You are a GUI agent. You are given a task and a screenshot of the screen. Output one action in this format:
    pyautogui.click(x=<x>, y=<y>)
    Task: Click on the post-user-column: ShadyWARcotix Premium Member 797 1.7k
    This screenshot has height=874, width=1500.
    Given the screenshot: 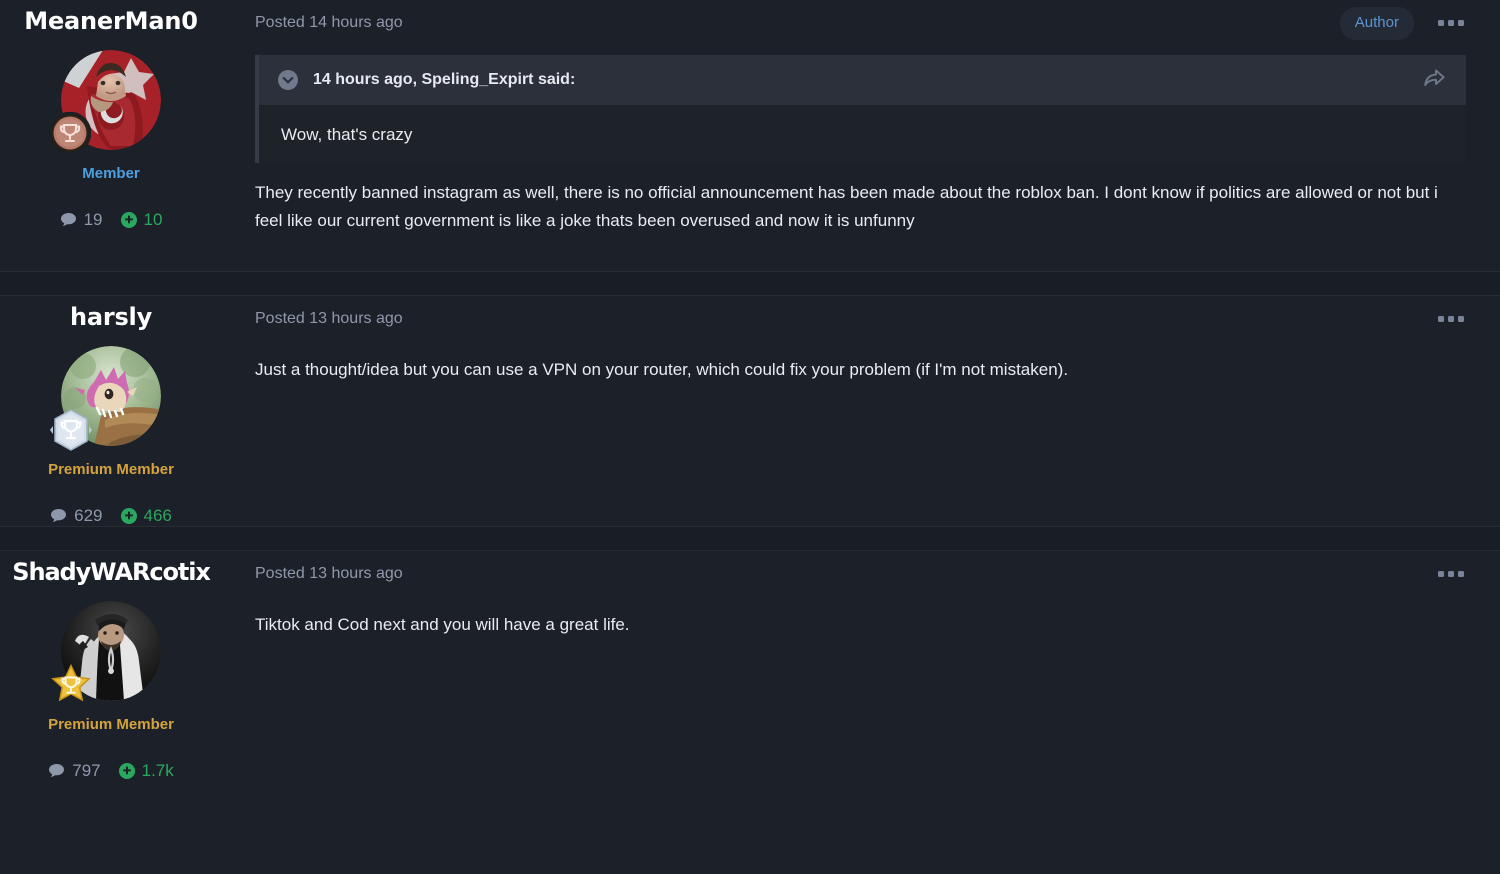 What is the action you would take?
    pyautogui.click(x=111, y=666)
    